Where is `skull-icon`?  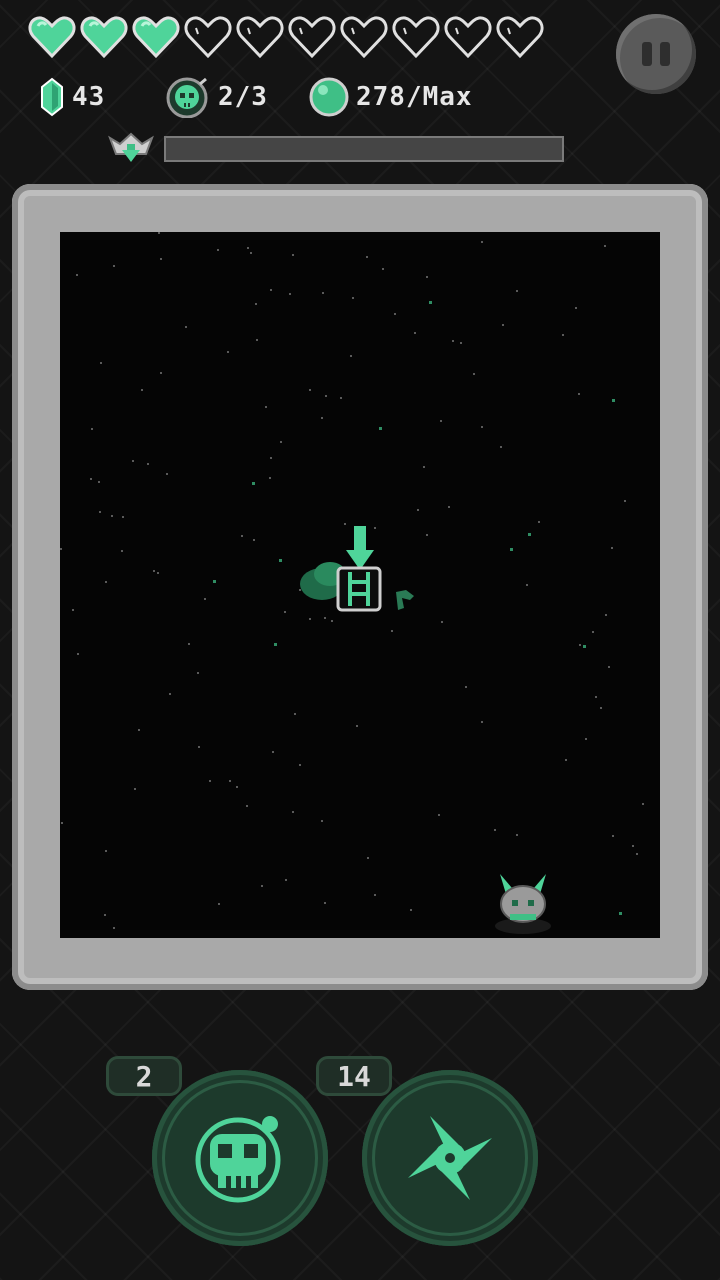
skull-icon is located at coordinates (238, 1159).